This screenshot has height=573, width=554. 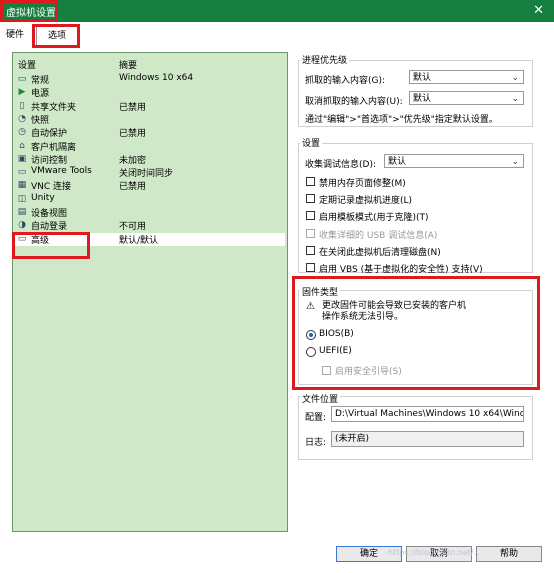 I want to click on grab-label: 抓取的输入内容(G):, so click(x=345, y=81).